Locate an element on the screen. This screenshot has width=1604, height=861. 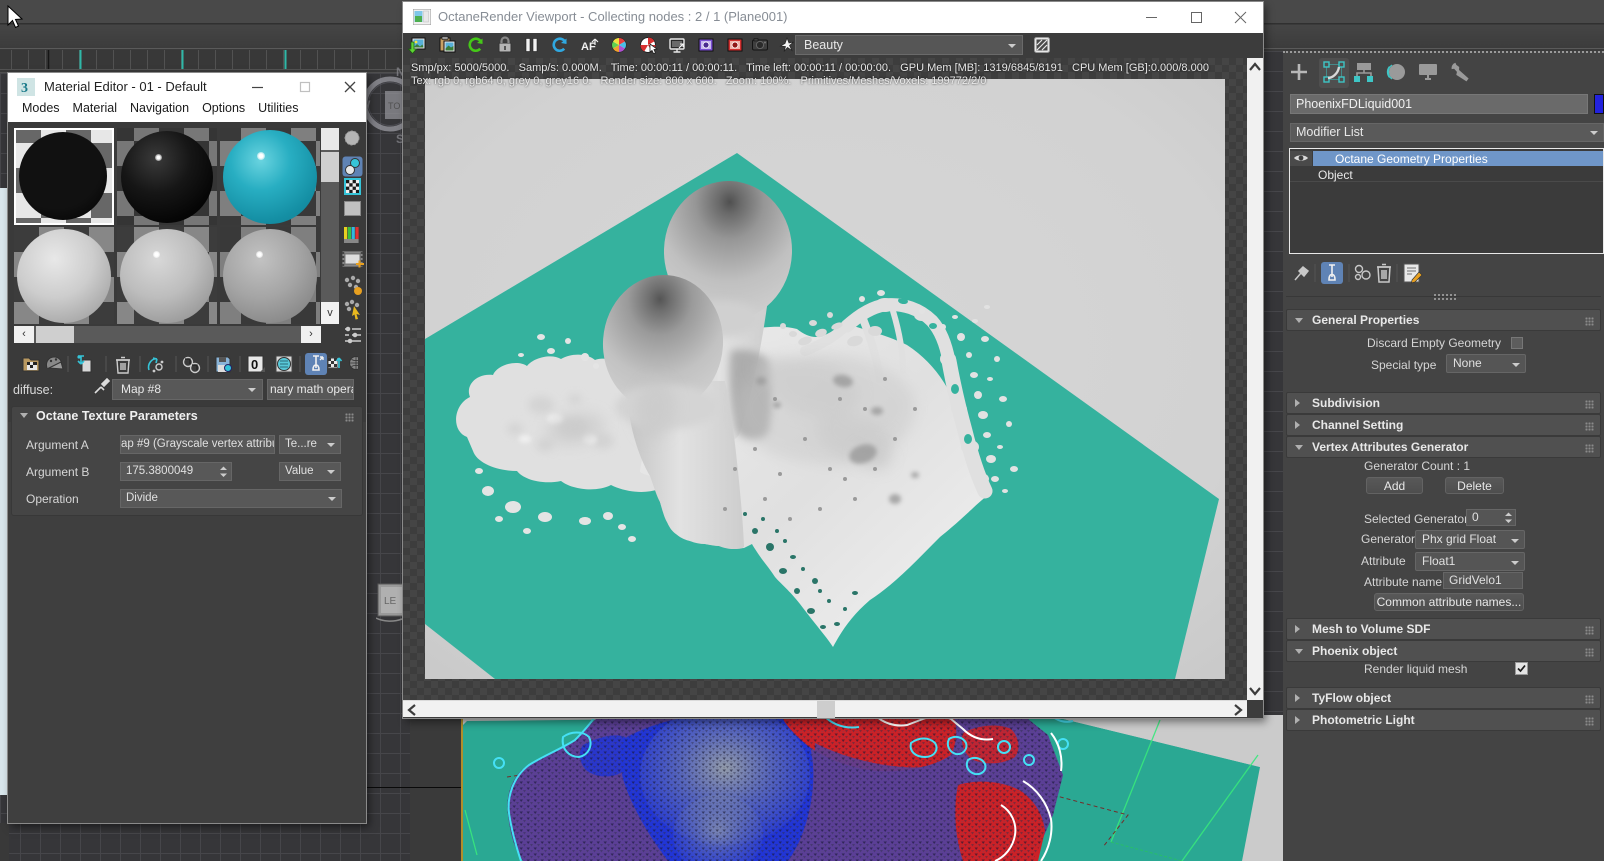
svg-text: S is located at coordinates (399, 139).